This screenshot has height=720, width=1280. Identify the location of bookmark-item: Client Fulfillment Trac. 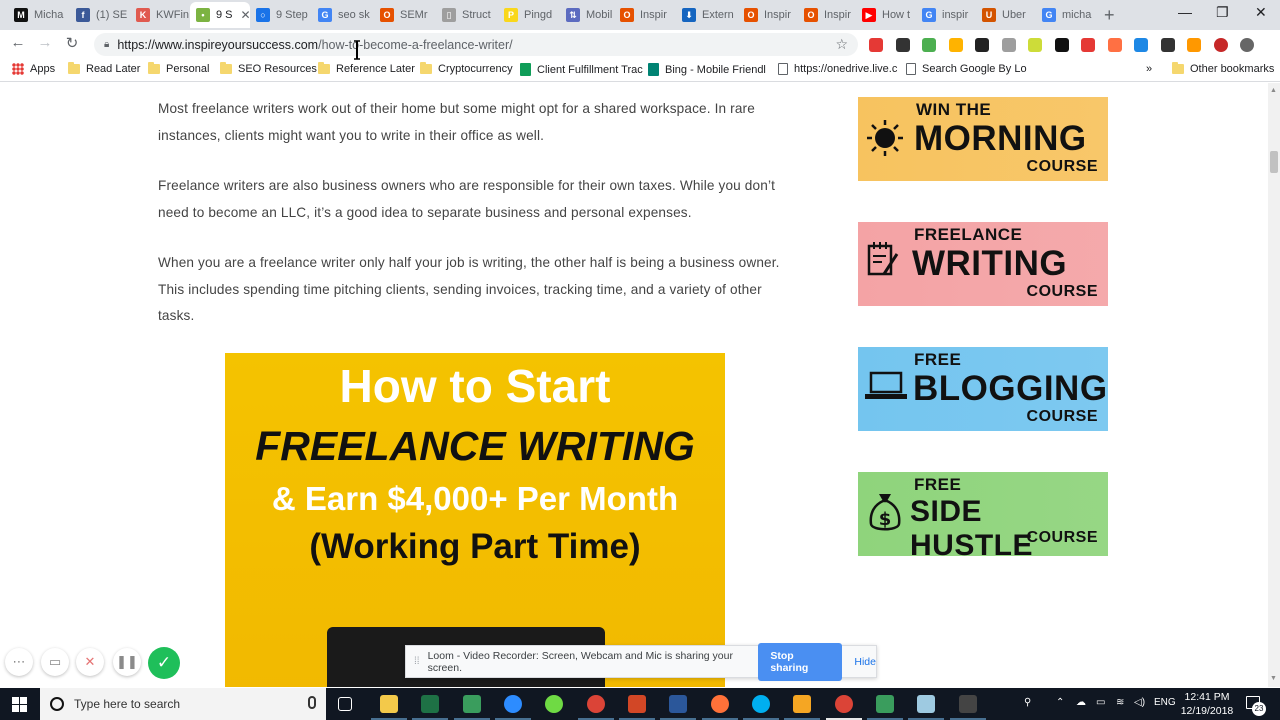
(581, 69).